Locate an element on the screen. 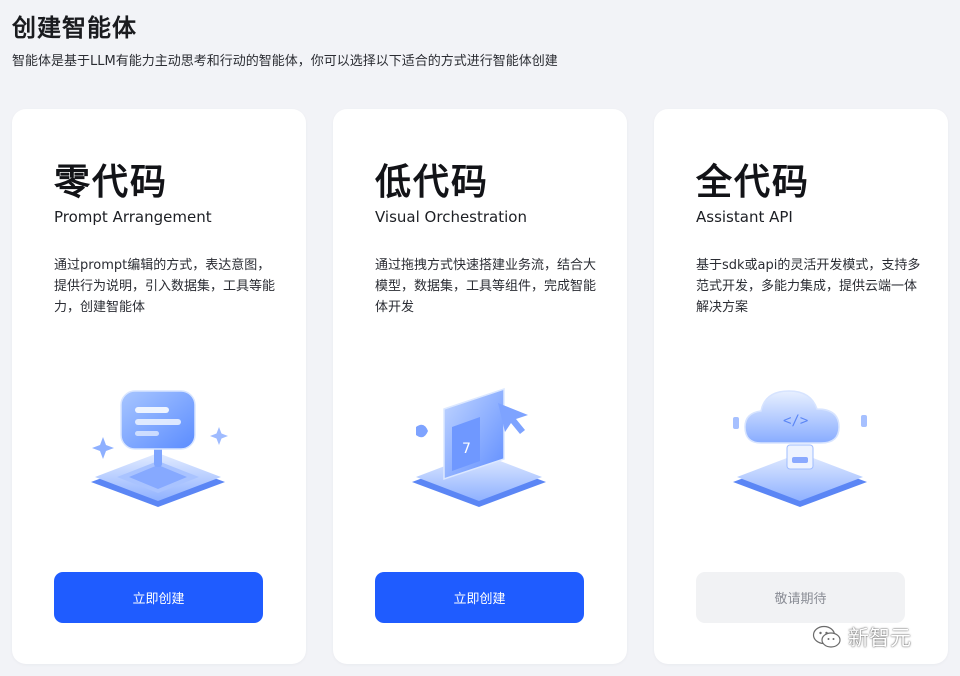  wechat-icon is located at coordinates (826, 636).